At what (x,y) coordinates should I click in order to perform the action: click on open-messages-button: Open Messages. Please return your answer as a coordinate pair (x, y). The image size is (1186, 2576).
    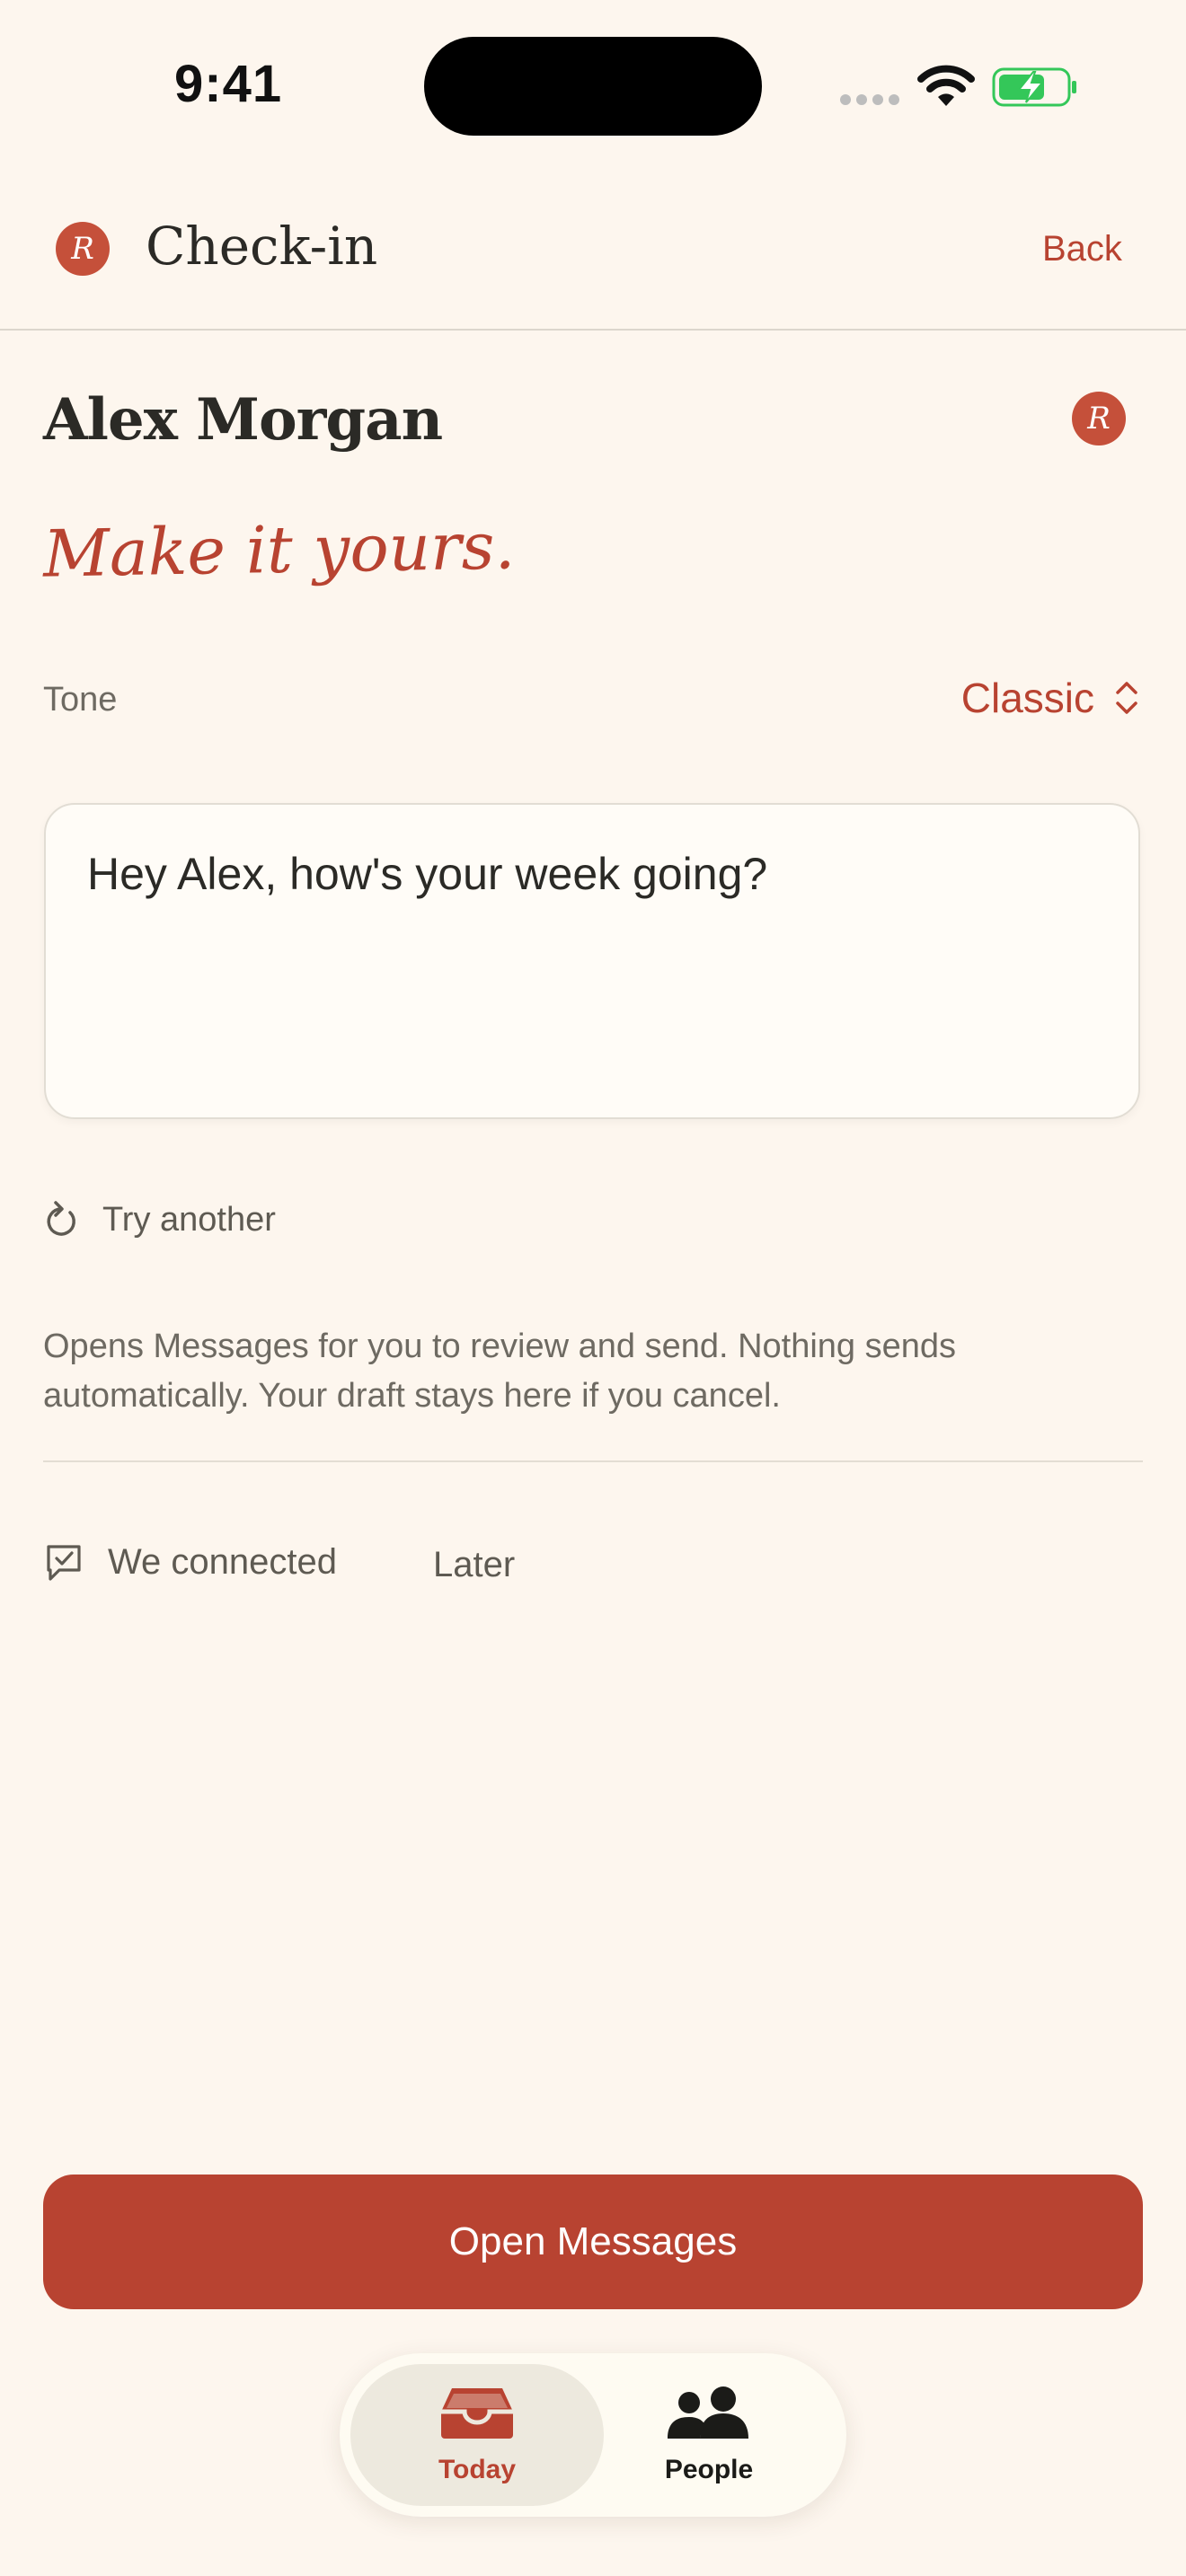
    Looking at the image, I should click on (593, 2242).